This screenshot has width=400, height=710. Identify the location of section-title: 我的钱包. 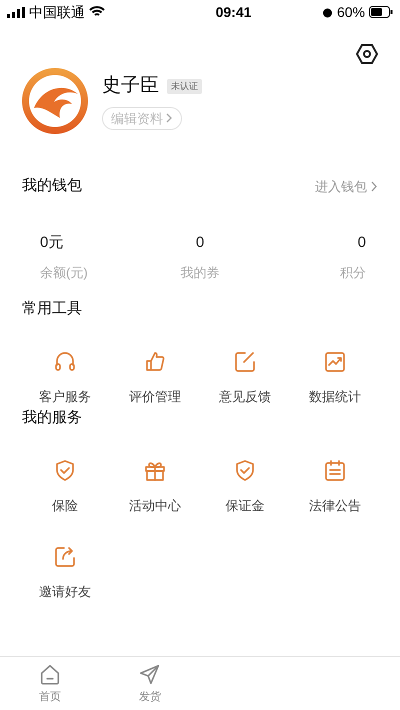
(52, 186).